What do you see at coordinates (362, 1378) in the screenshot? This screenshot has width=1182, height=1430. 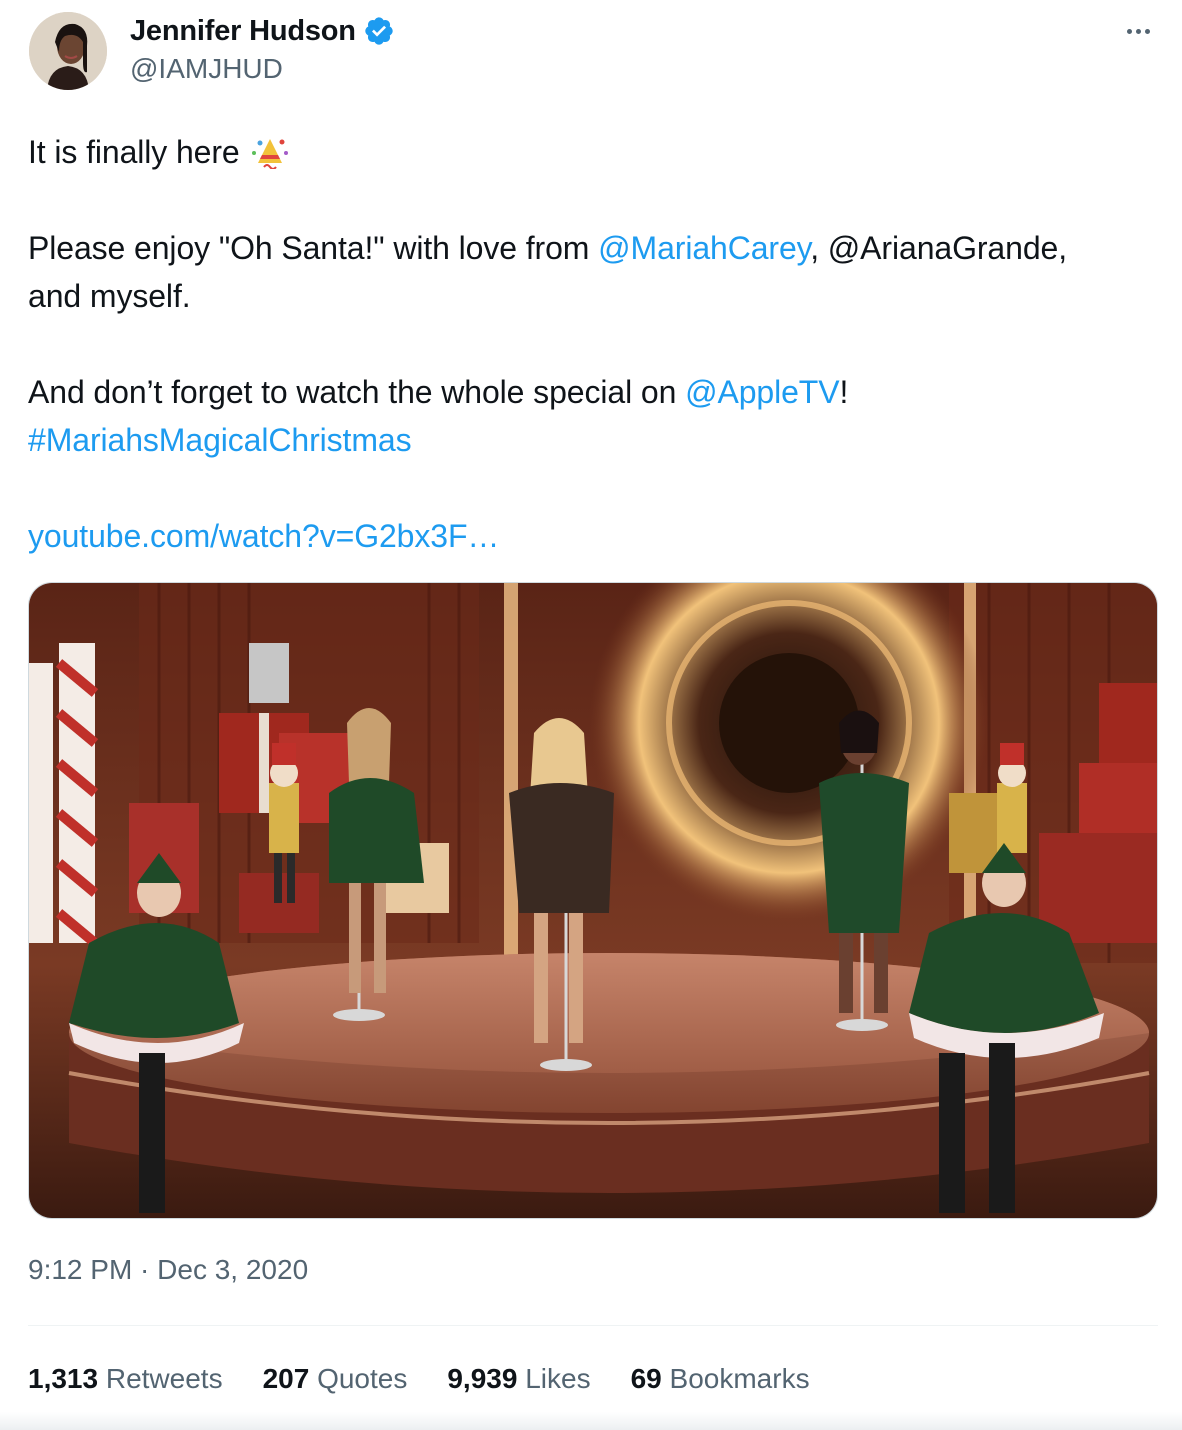 I see `stat-quotes-label: Quotes` at bounding box center [362, 1378].